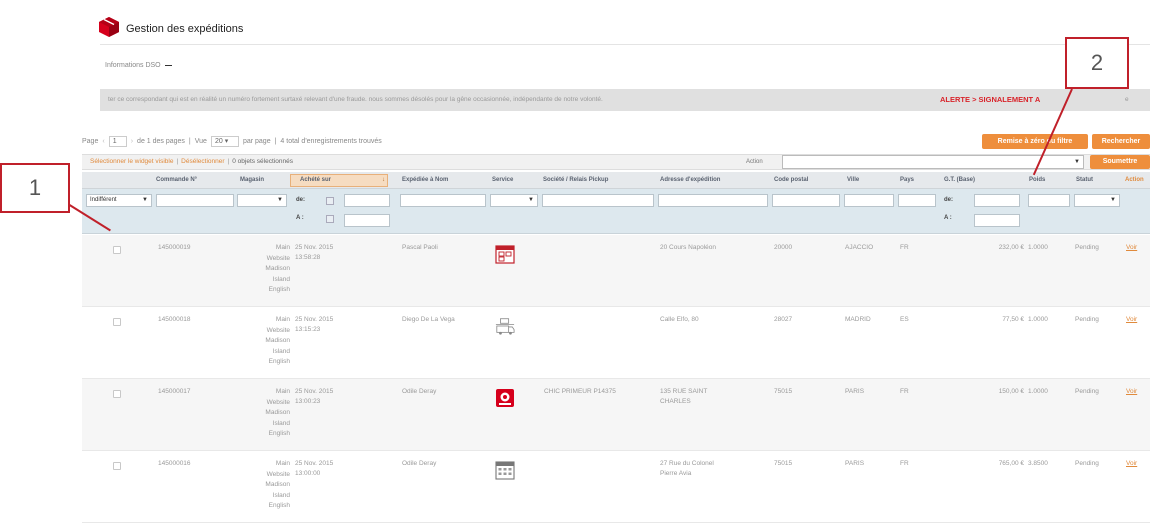  I want to click on per-page-select: 20 ▾, so click(224, 141).